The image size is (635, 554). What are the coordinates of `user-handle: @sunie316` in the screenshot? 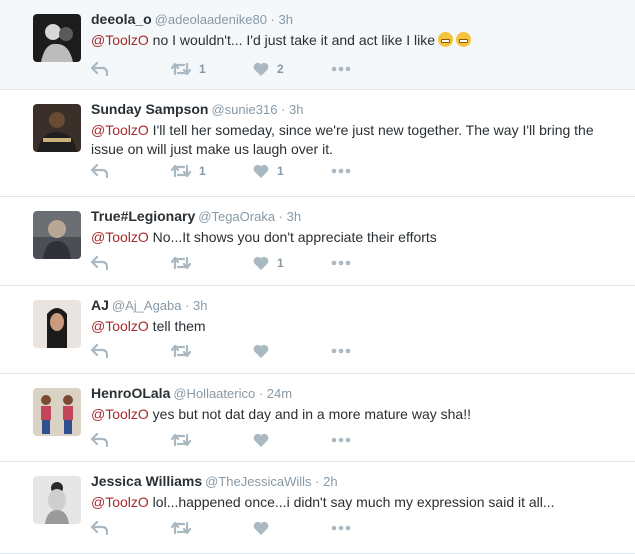 It's located at (244, 109).